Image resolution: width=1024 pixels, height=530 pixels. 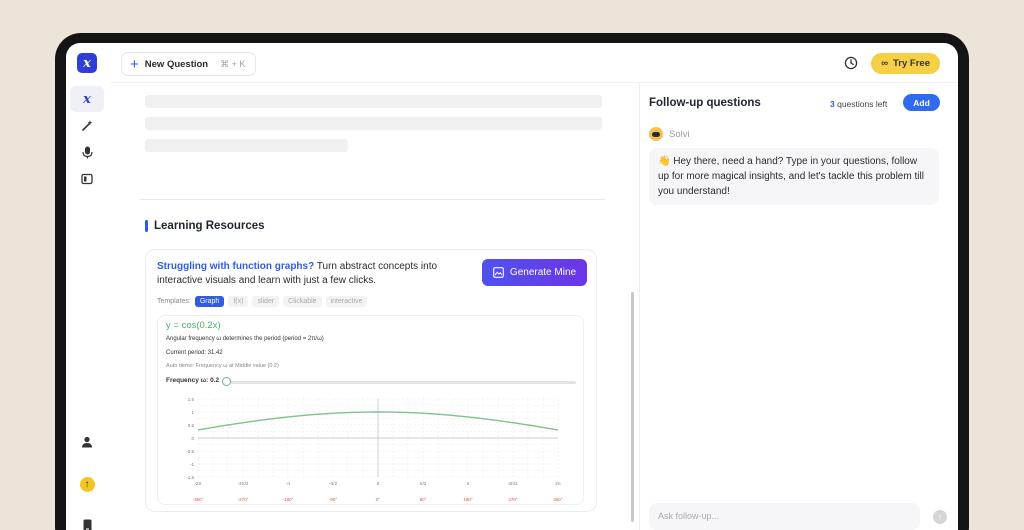 I want to click on x-tick-label: π, so click(x=467, y=483).